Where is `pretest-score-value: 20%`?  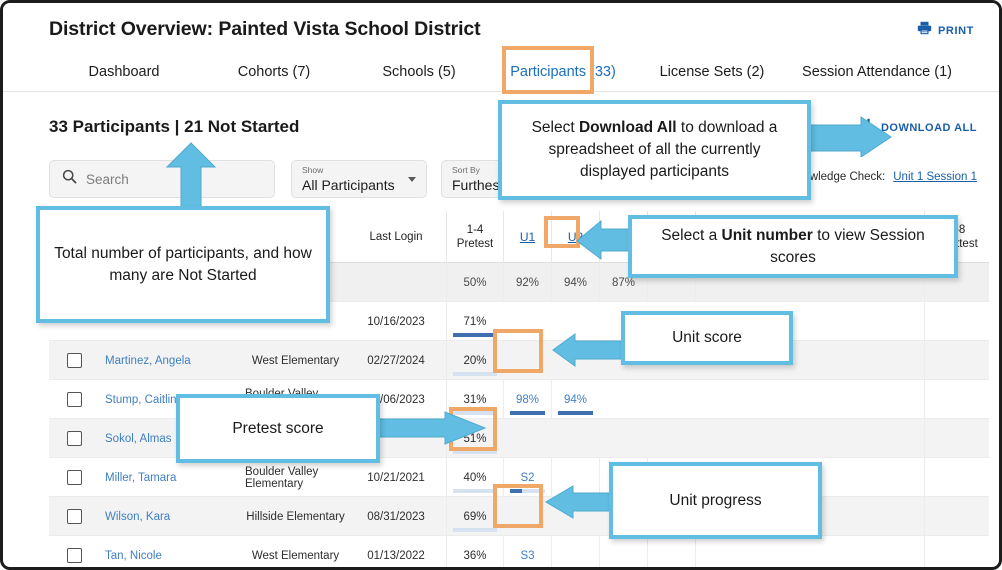
pretest-score-value: 20% is located at coordinates (475, 360).